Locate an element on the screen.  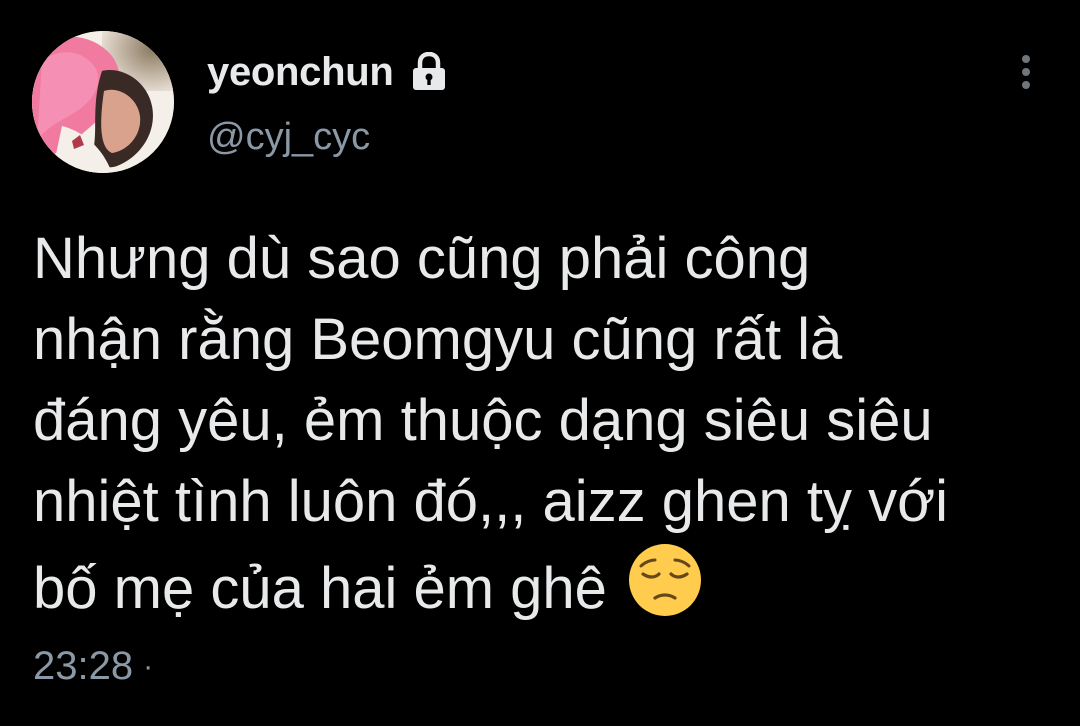
author-name-row: yeonchun is located at coordinates (327, 72).